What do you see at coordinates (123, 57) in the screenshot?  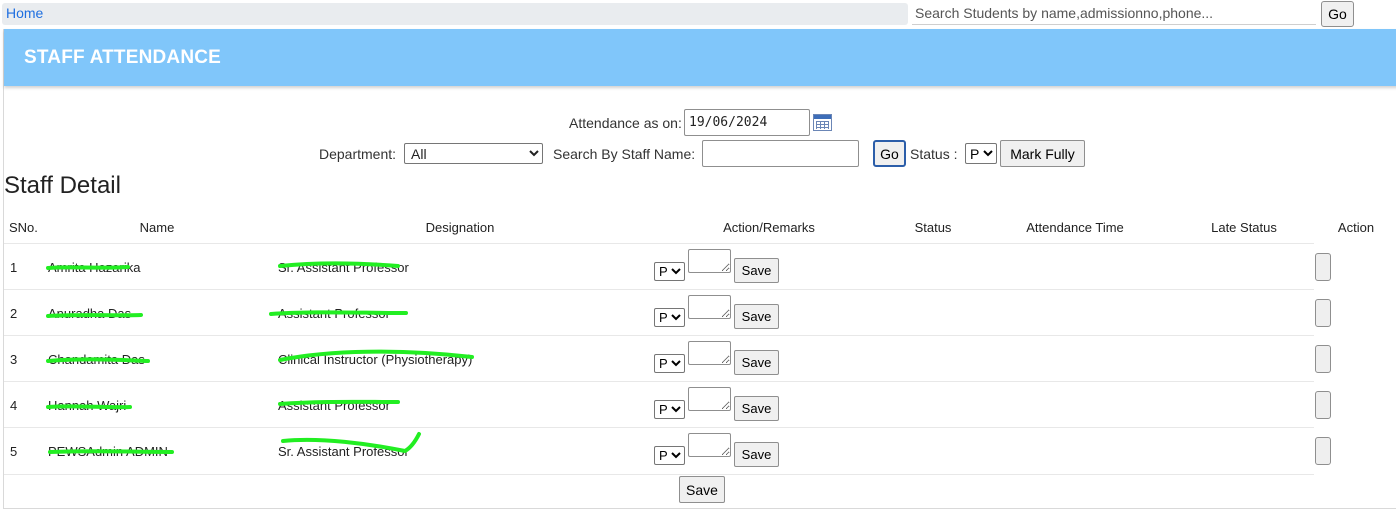 I see `page-title: STAFF ATTENDANCE` at bounding box center [123, 57].